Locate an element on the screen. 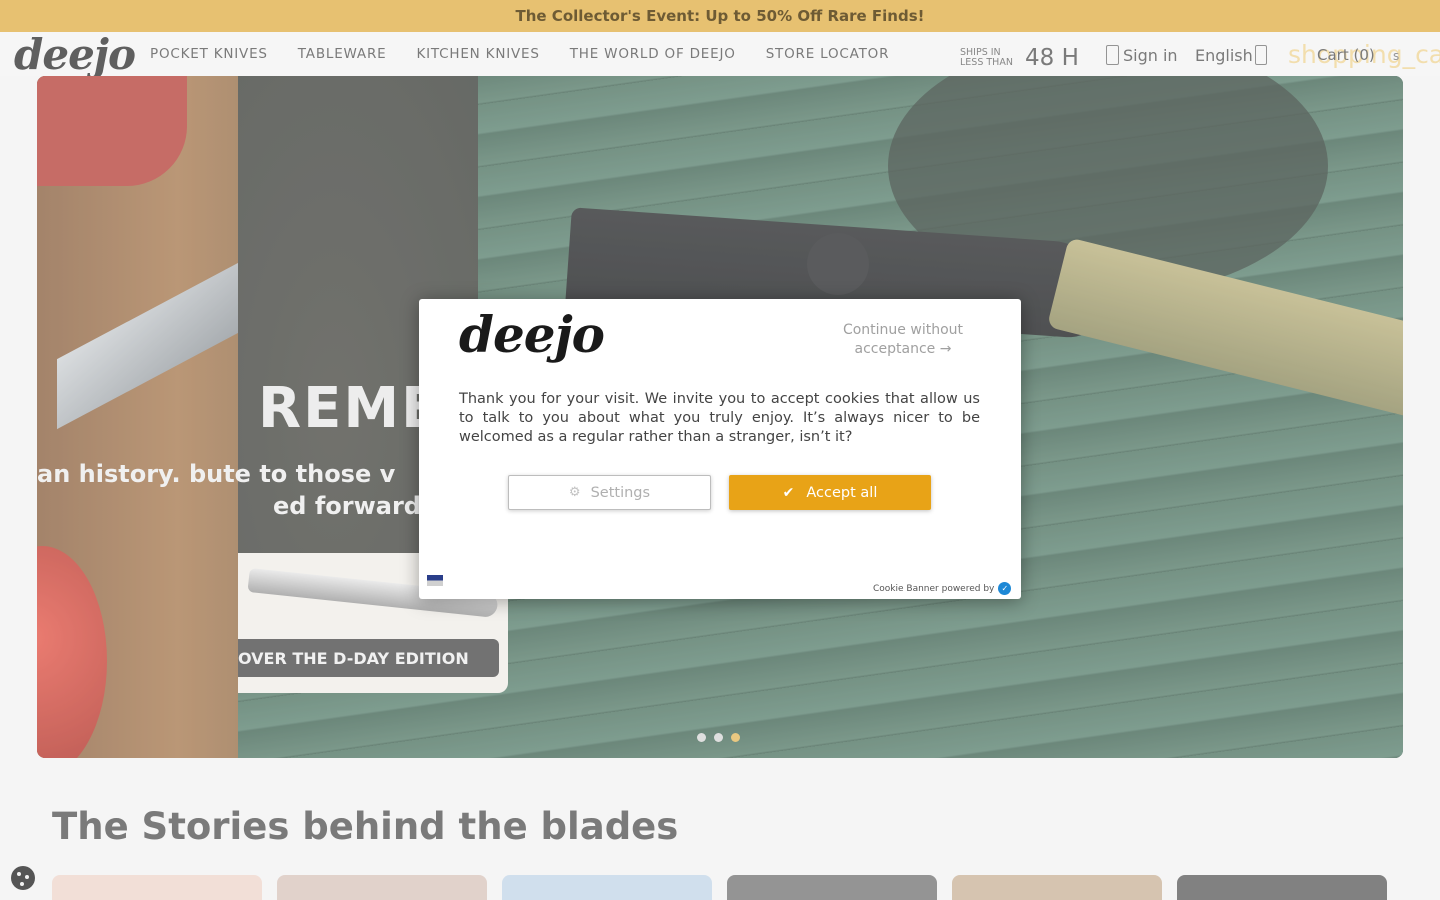 Image resolution: width=1440 pixels, height=900 pixels. axeptio-badge-icon: ✓ is located at coordinates (1005, 588).